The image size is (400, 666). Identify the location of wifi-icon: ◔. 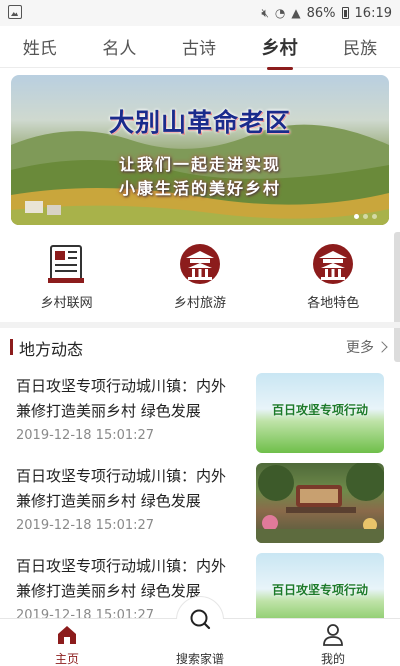
(280, 13).